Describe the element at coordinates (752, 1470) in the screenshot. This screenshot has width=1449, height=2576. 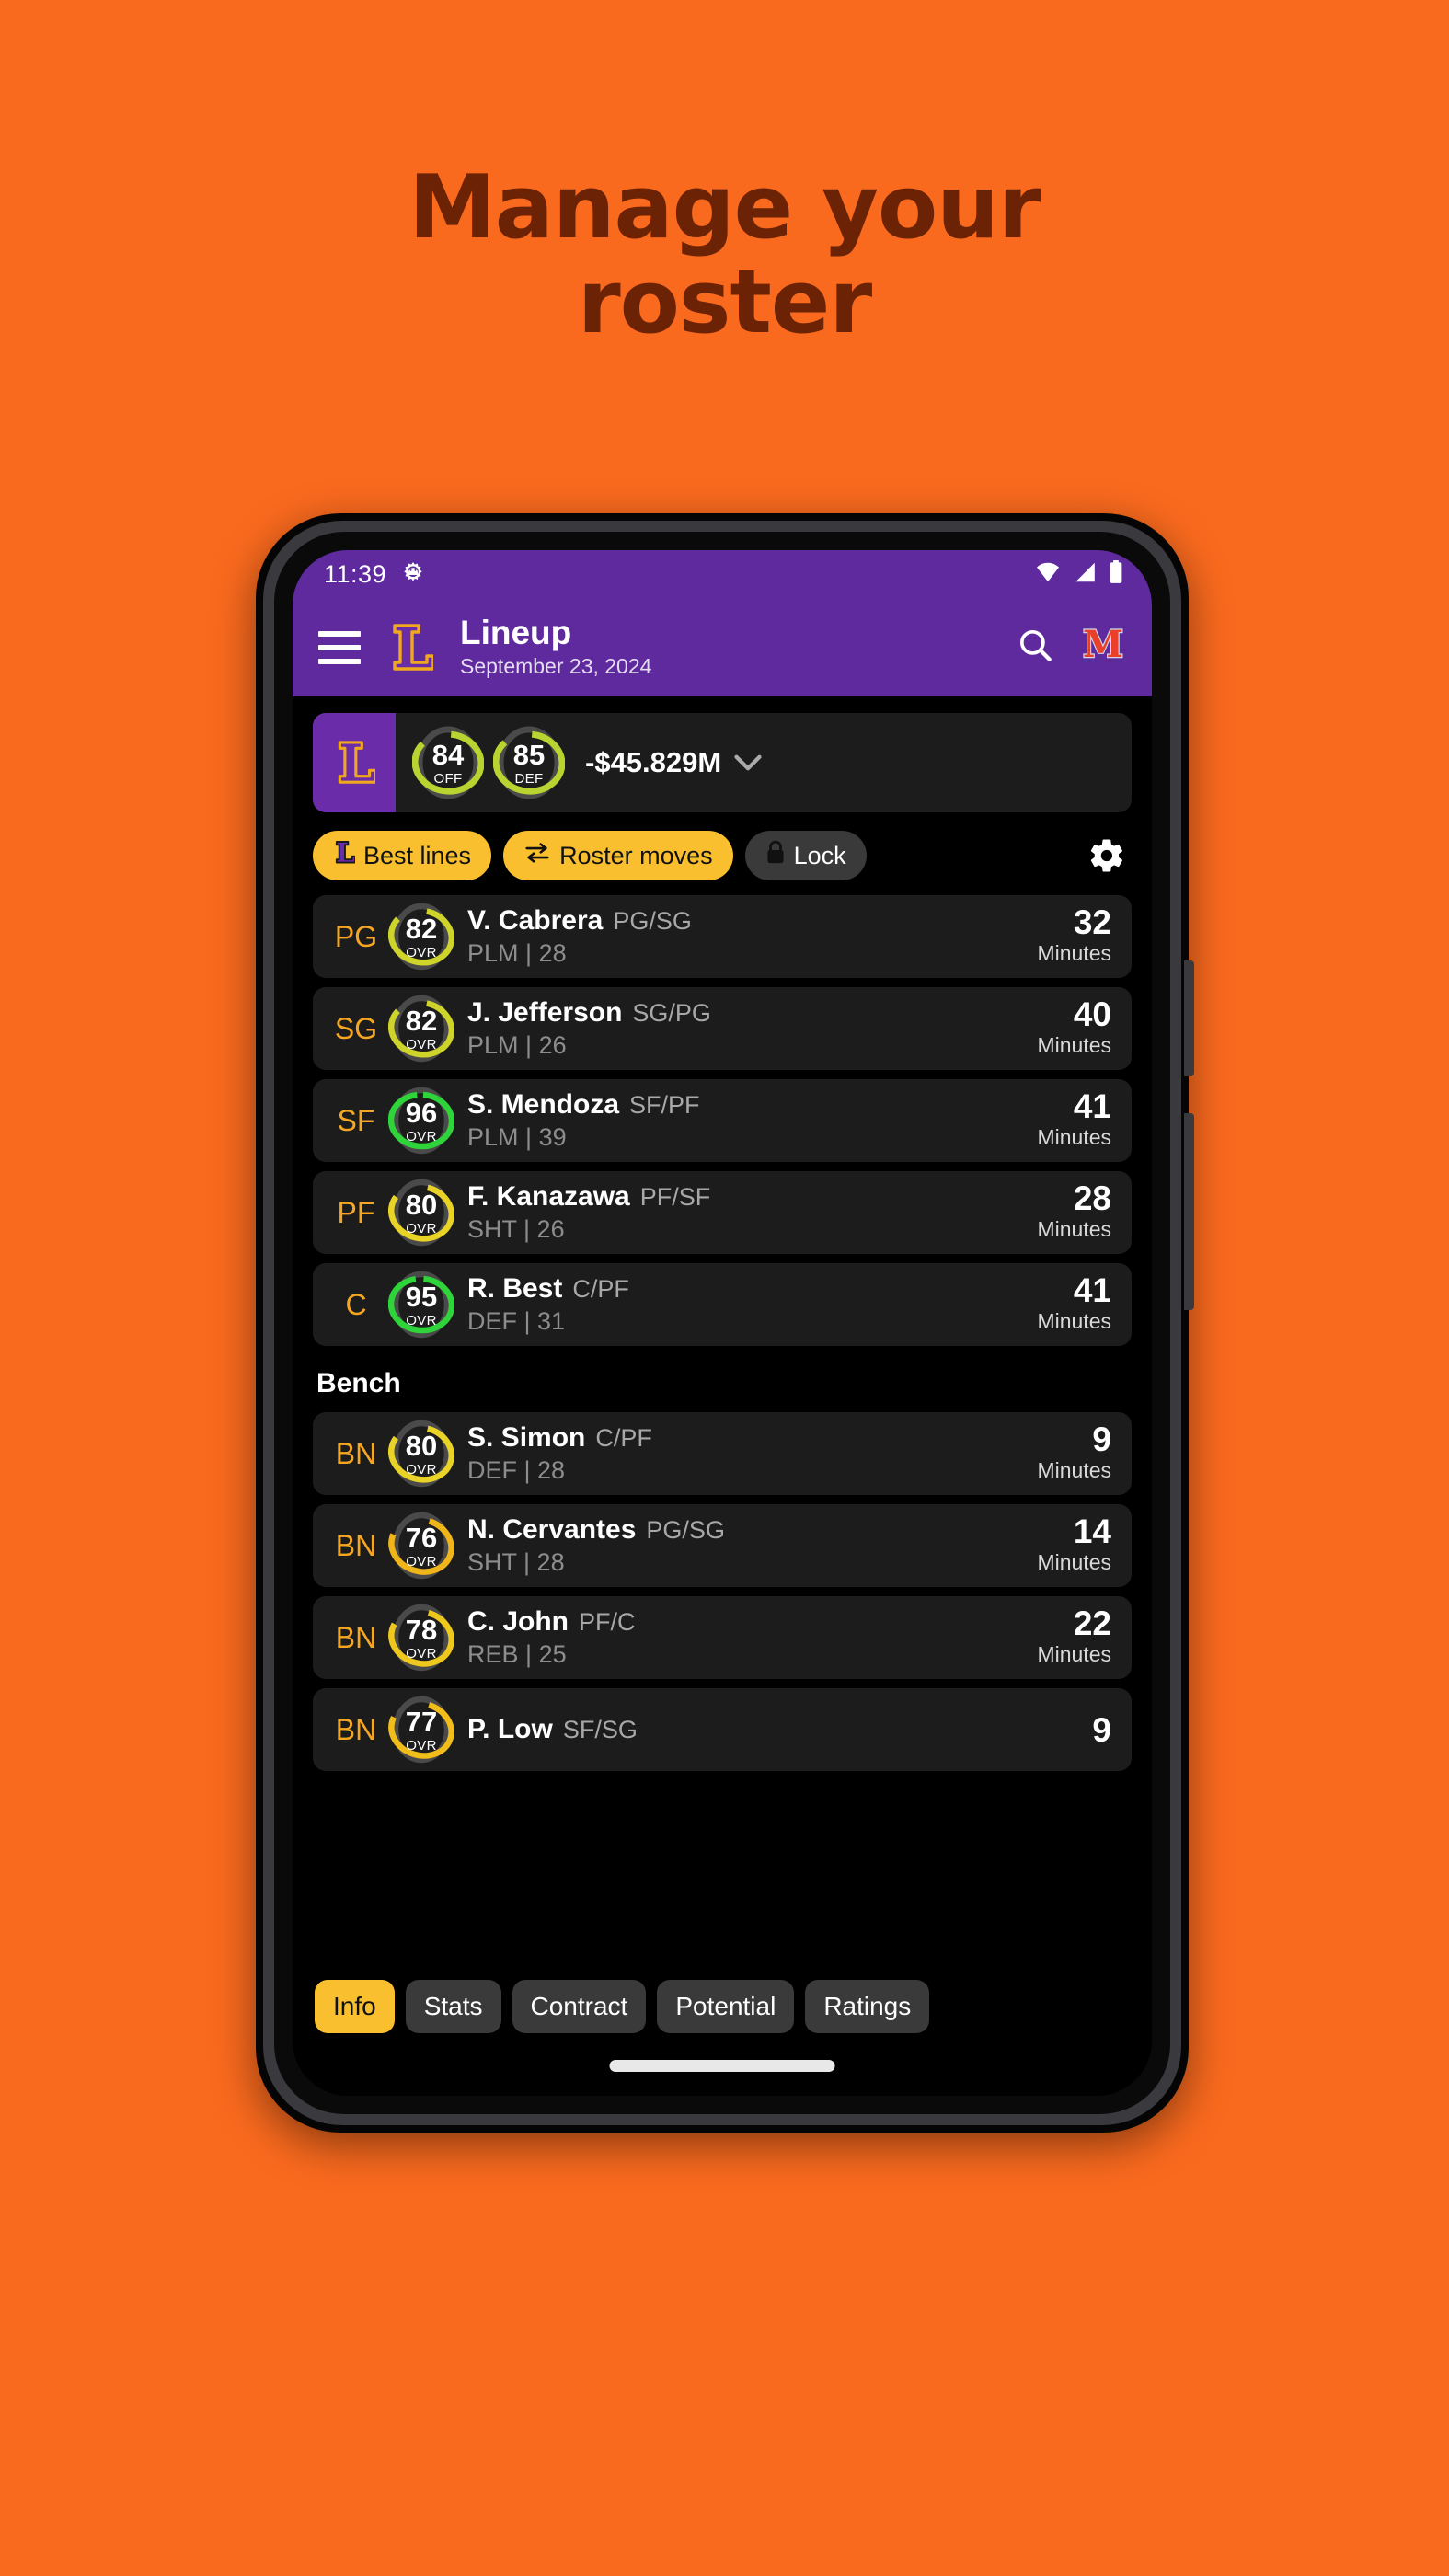
I see `player-meta: DEF | 28` at that location.